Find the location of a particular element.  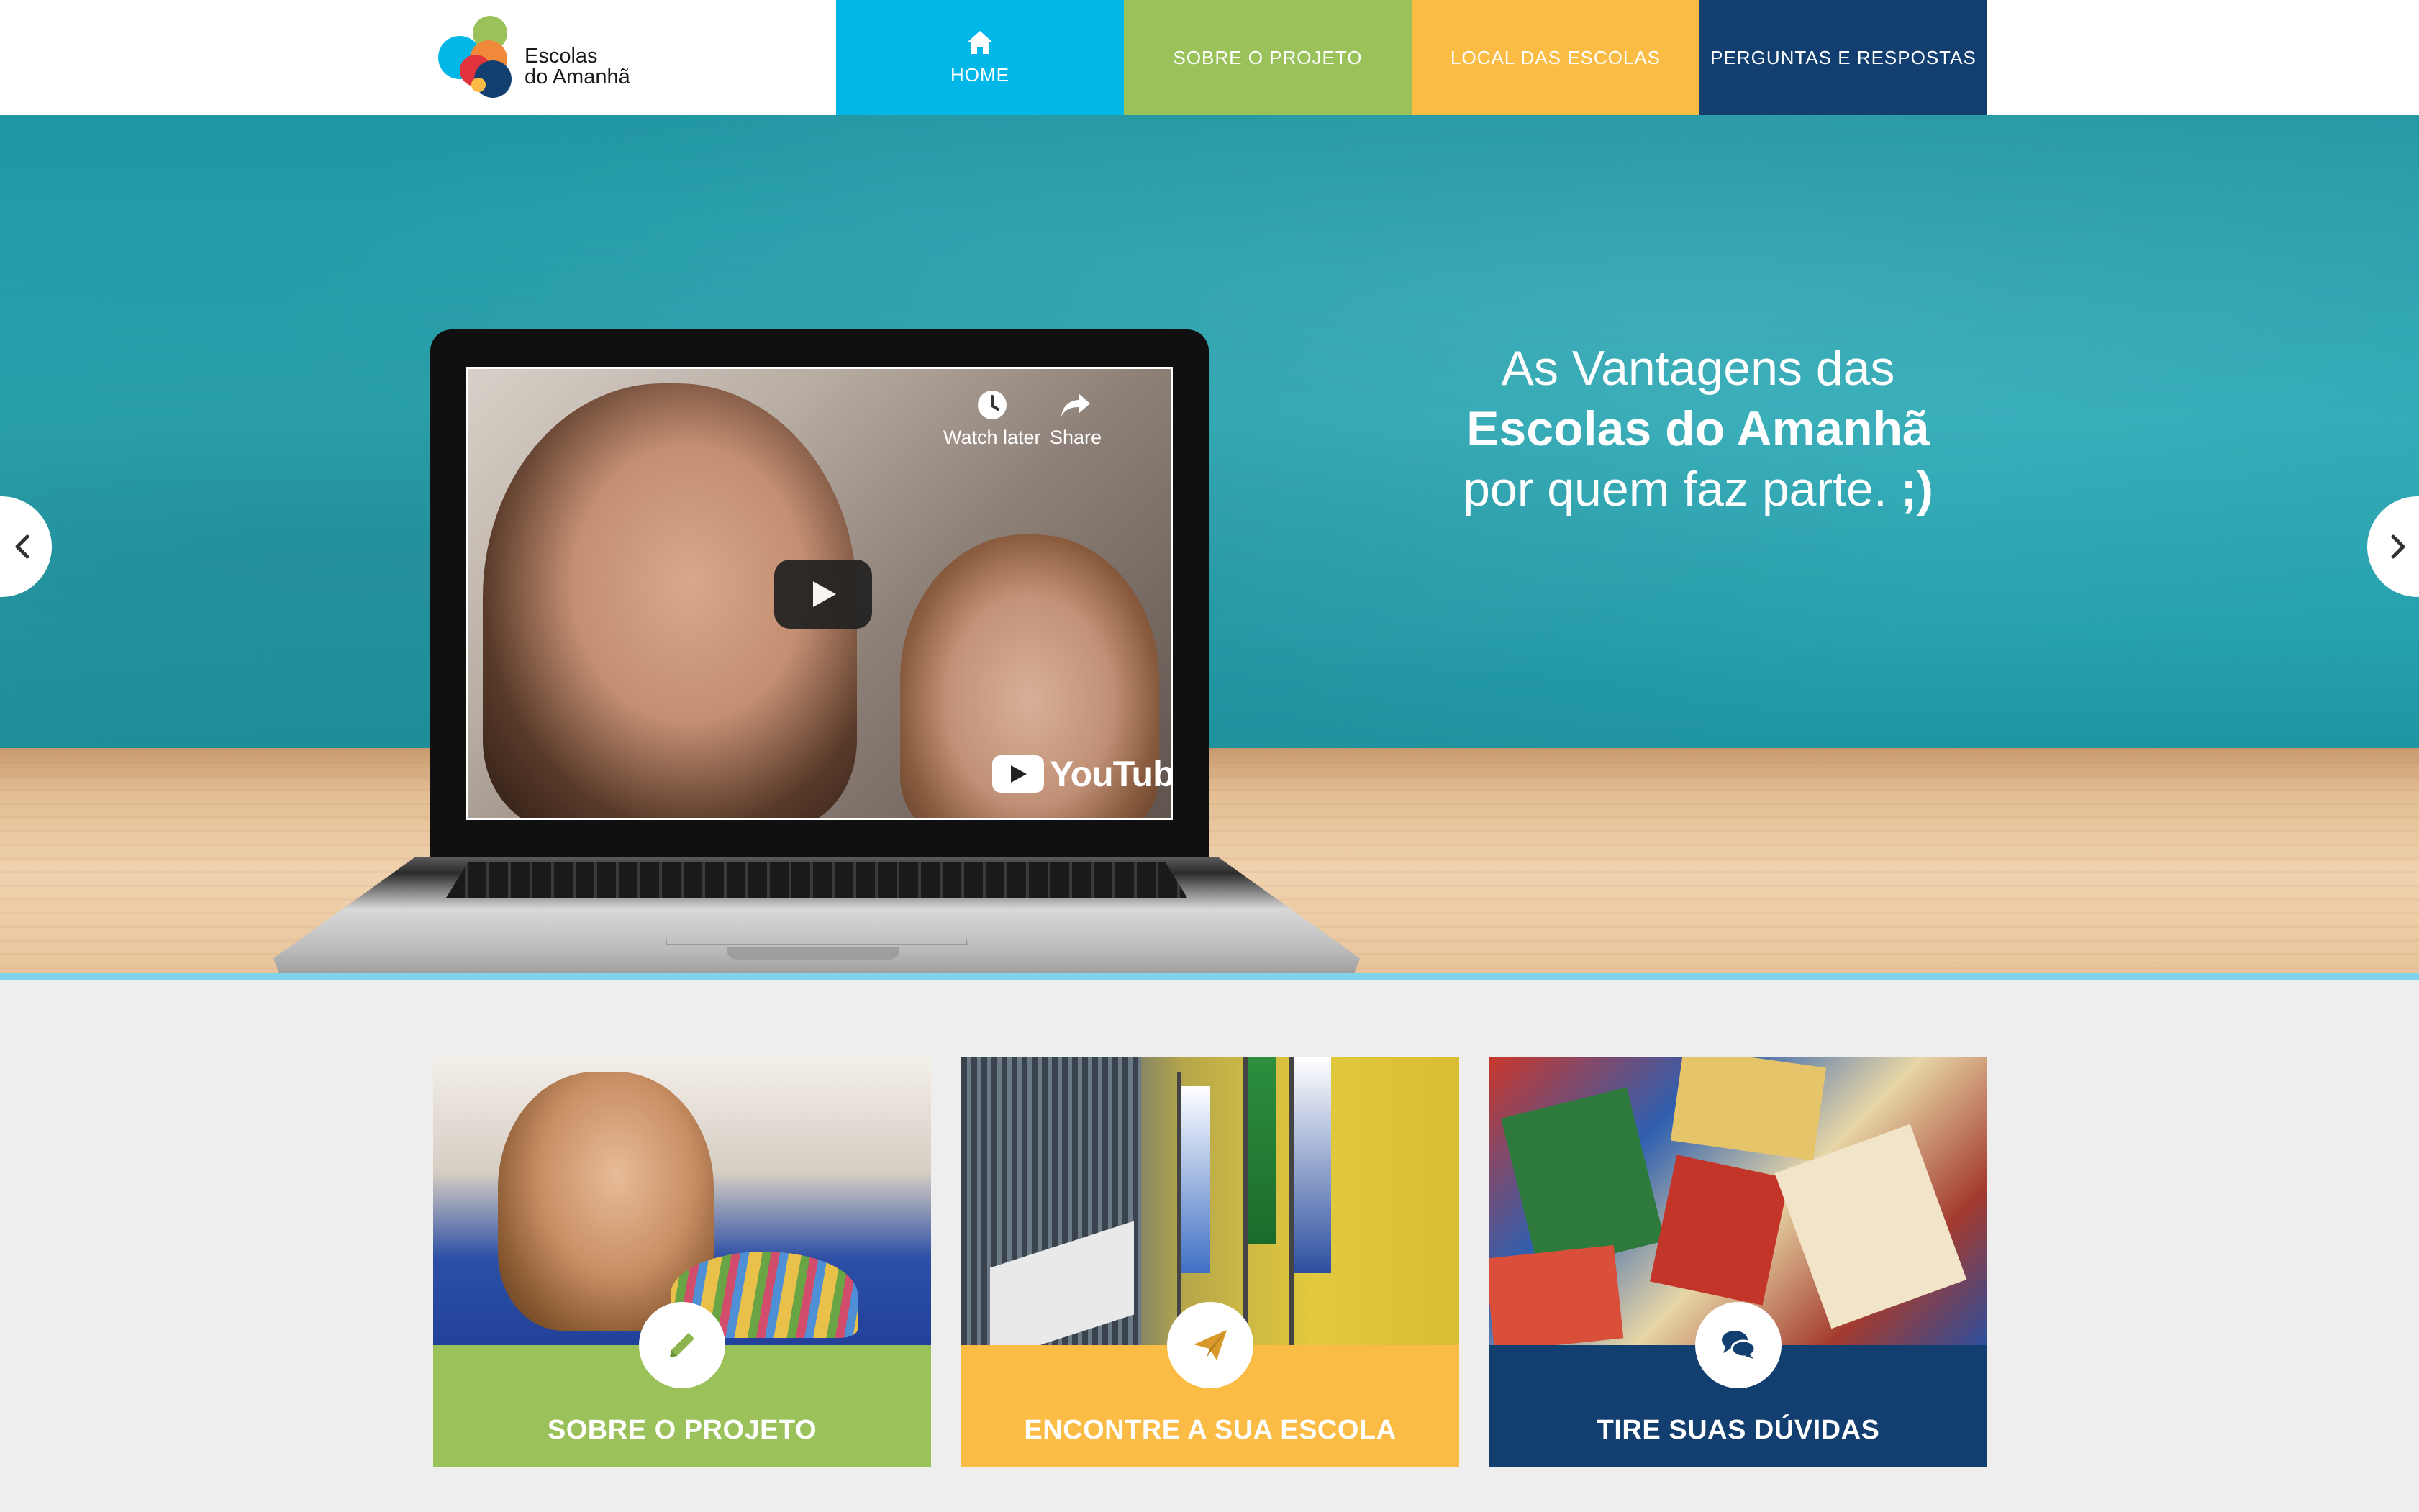

hero-line3: por quem faz parte. ;) is located at coordinates (1698, 489).